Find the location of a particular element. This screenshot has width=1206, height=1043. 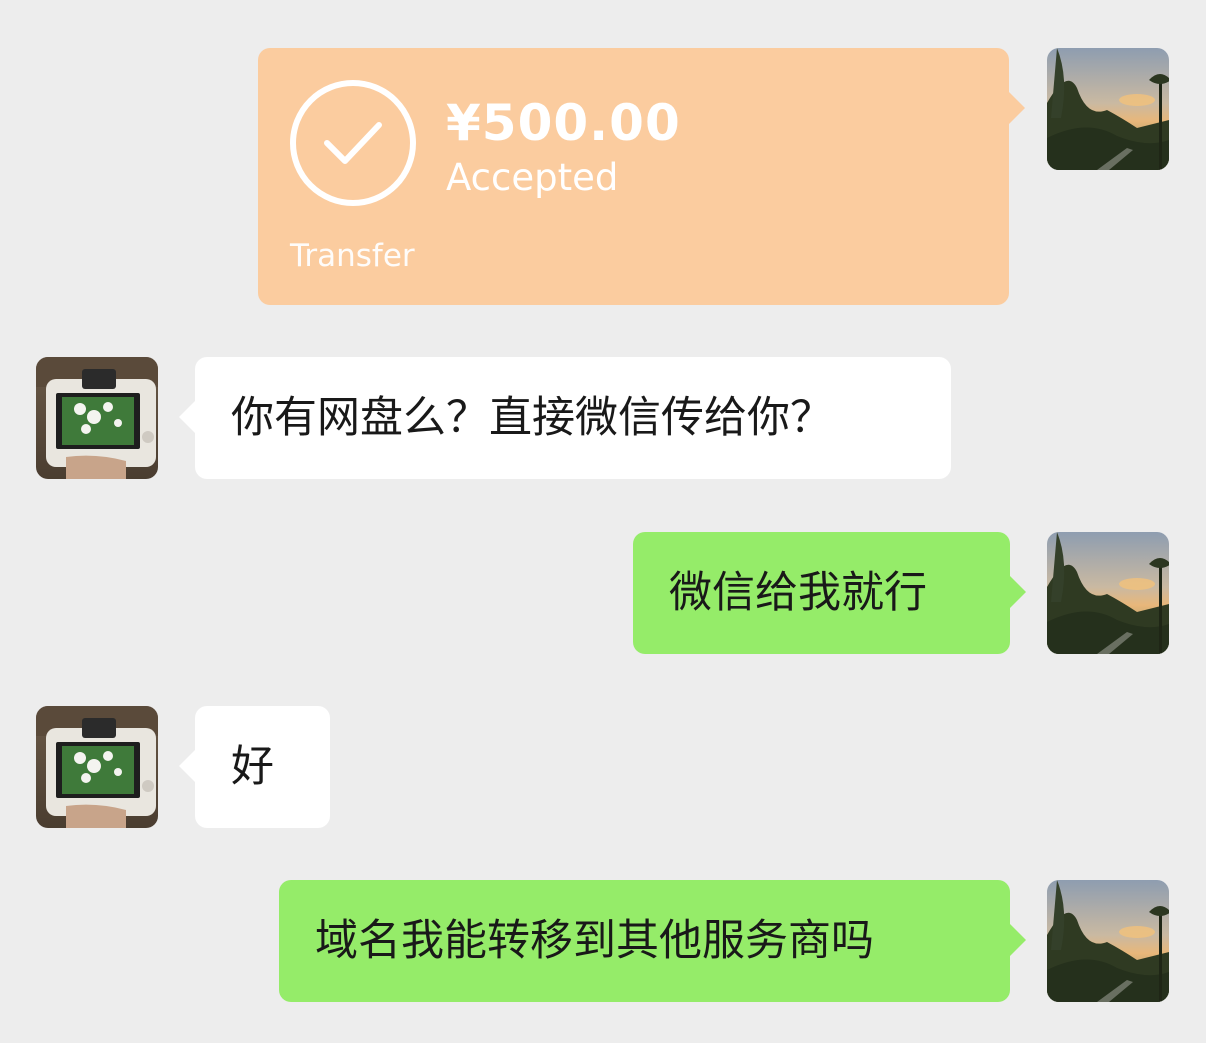

transfer-label: Transfer is located at coordinates (352, 256).